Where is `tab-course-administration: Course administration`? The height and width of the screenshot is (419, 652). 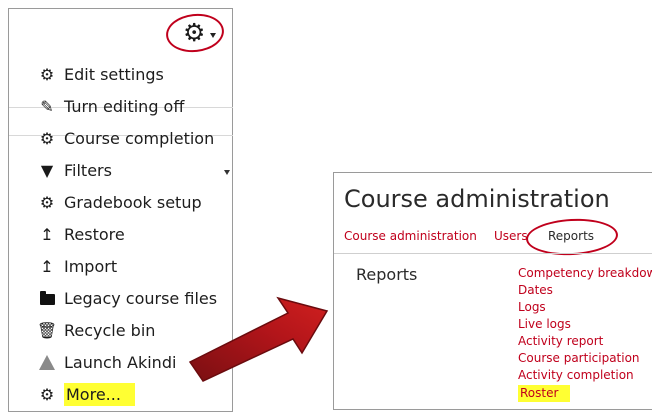 tab-course-administration: Course administration is located at coordinates (410, 236).